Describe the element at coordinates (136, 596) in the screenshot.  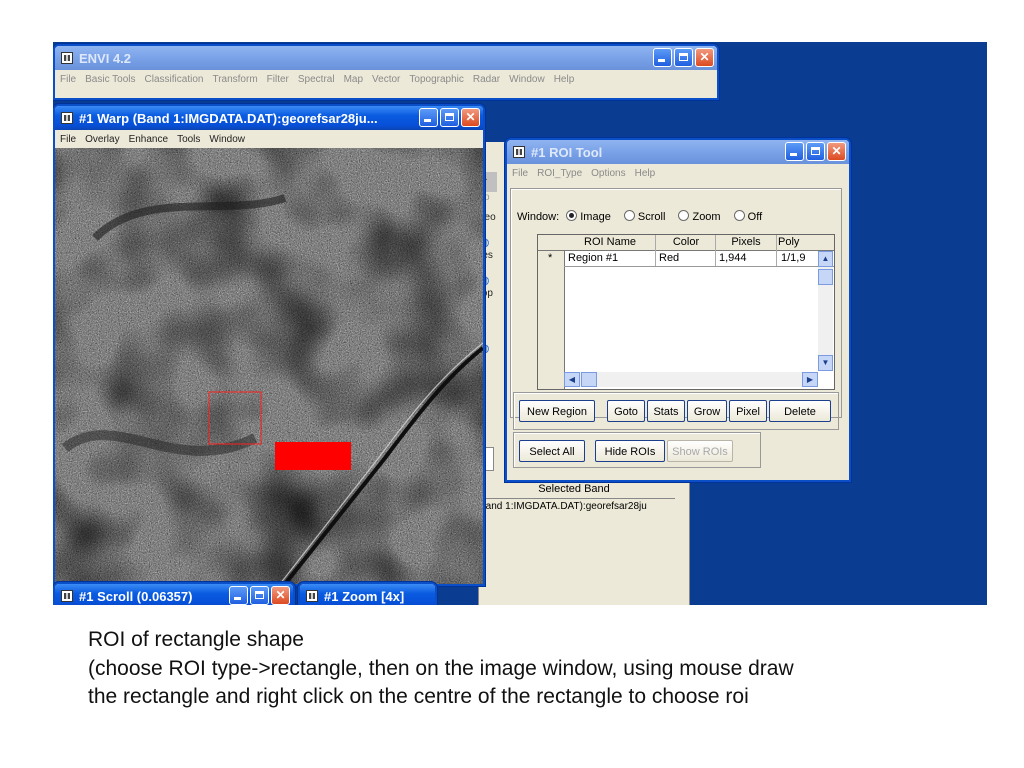
I see `scroll-window-title: #1 Scroll (0.06357)` at that location.